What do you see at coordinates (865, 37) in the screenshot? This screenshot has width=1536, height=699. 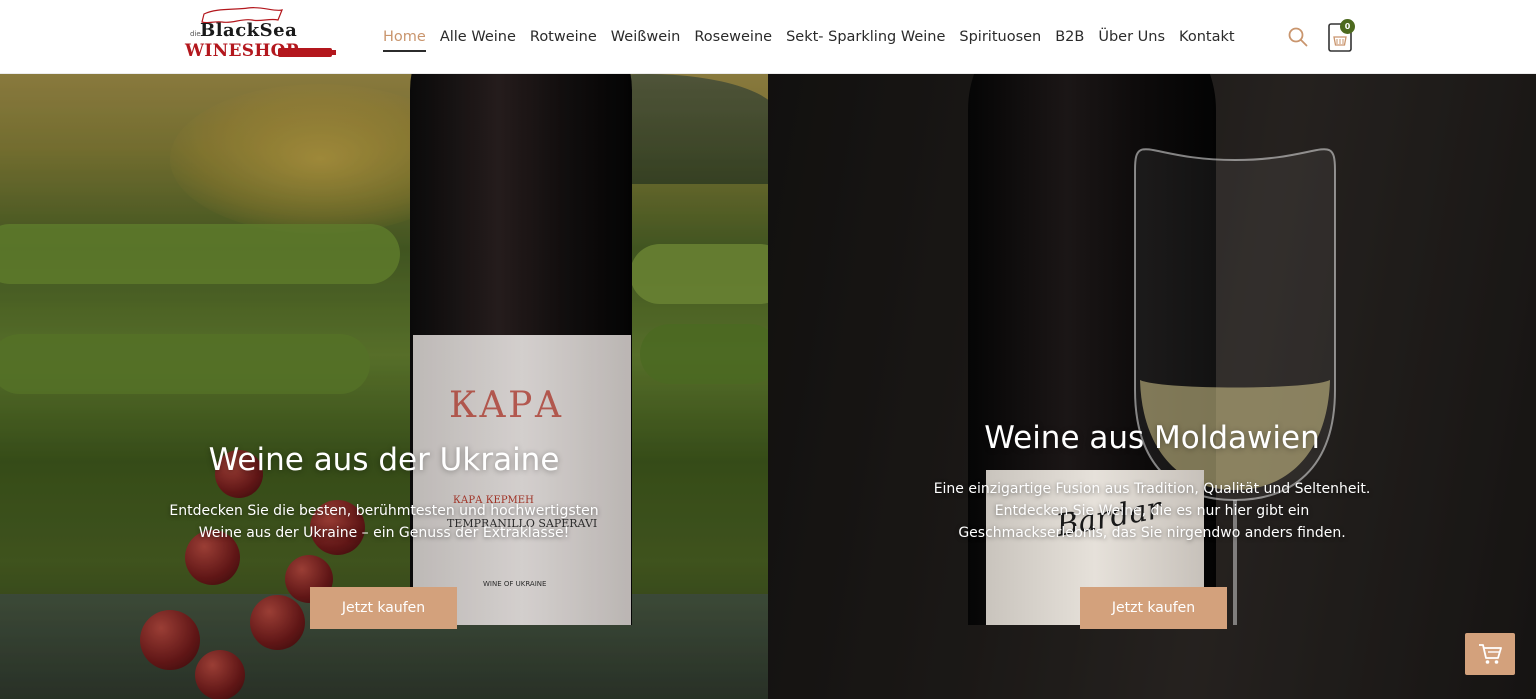 I see `nav-item-sekt: Sekt- Sparkling Weine` at bounding box center [865, 37].